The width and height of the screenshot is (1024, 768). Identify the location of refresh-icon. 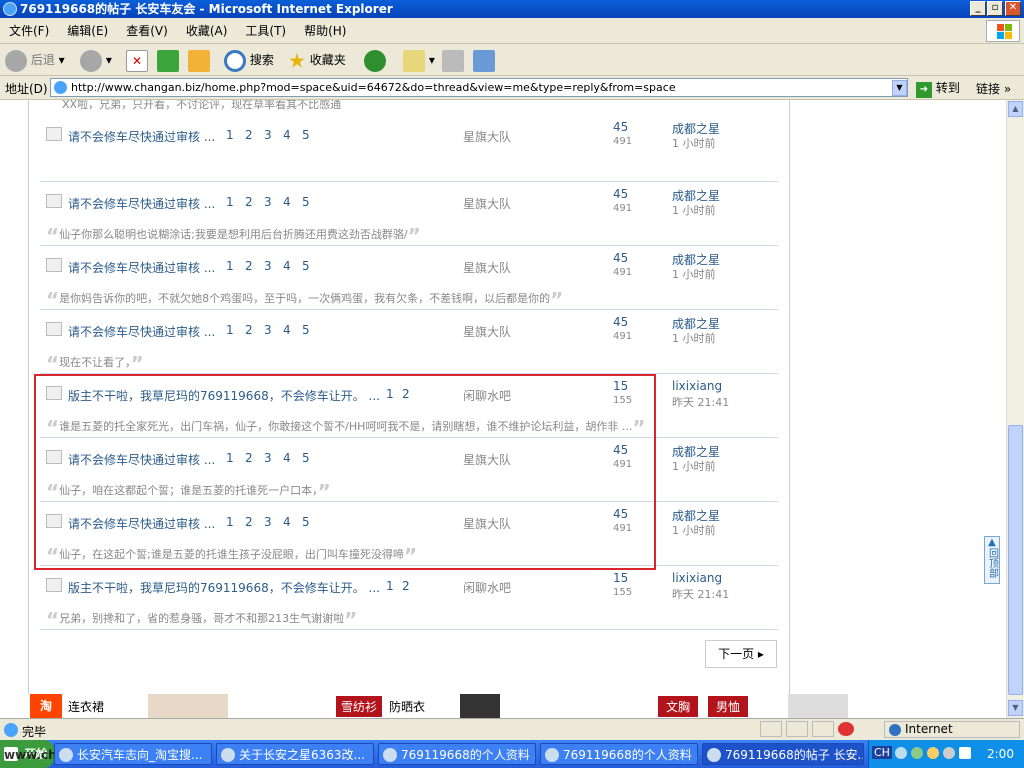
(168, 60).